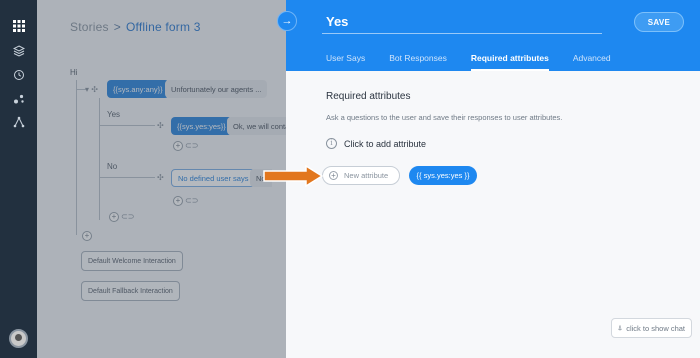 This screenshot has width=700, height=358. I want to click on pointer-arrow-icon, so click(293, 176).